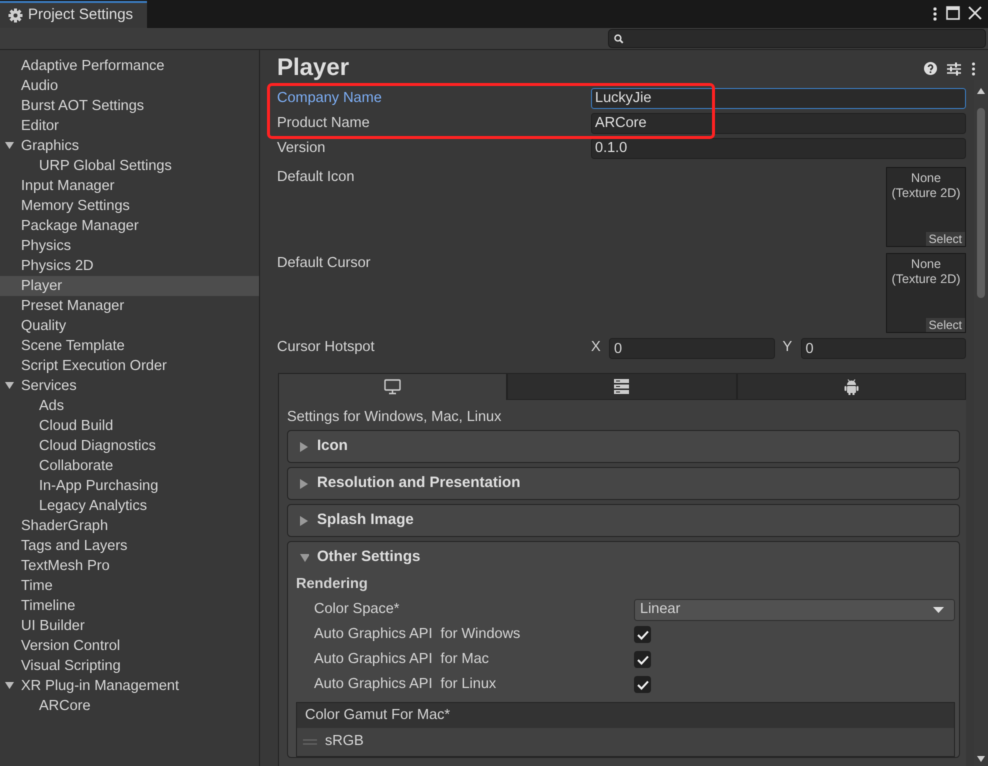  Describe the element at coordinates (406, 684) in the screenshot. I see `setting-label: Auto Graphics API for Linux` at that location.